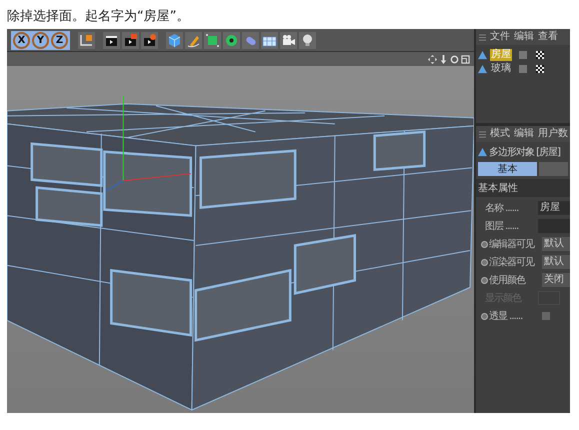 This screenshot has width=579, height=430. What do you see at coordinates (546, 316) in the screenshot?
I see `checkbox` at bounding box center [546, 316].